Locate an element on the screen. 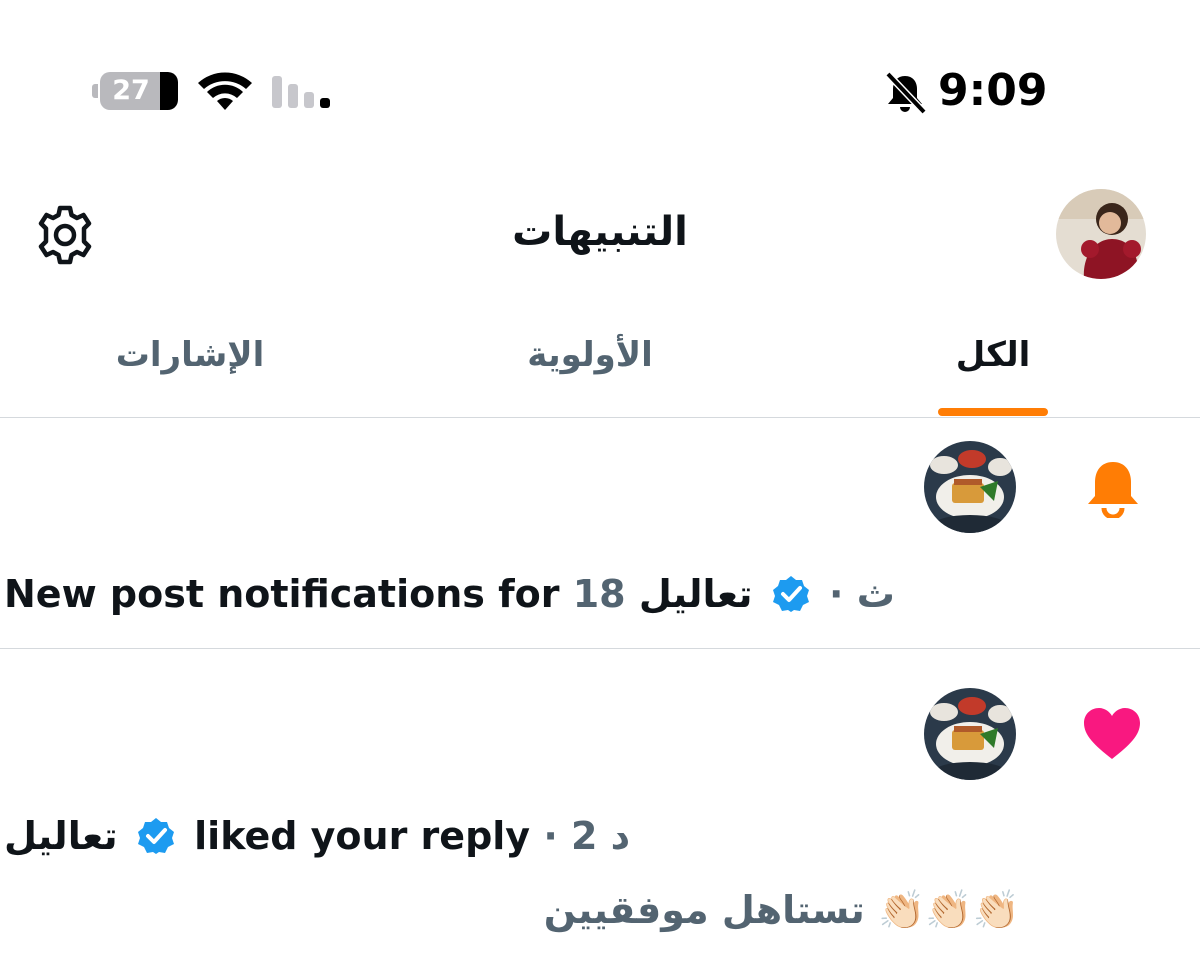 The width and height of the screenshot is (1200, 964). battery-icon: 27 is located at coordinates (135, 91).